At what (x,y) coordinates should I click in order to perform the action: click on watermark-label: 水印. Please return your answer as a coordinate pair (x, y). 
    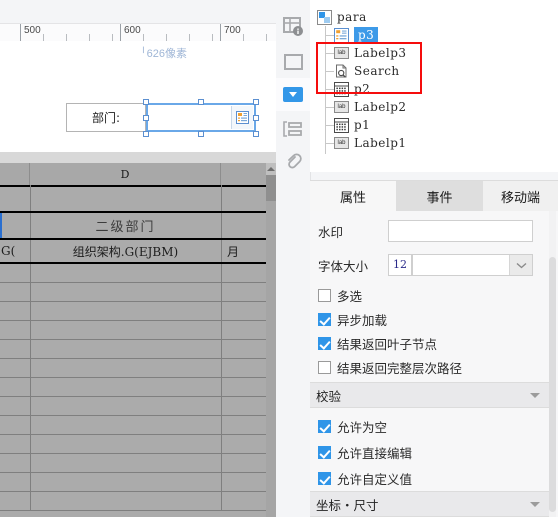
    Looking at the image, I should click on (331, 232).